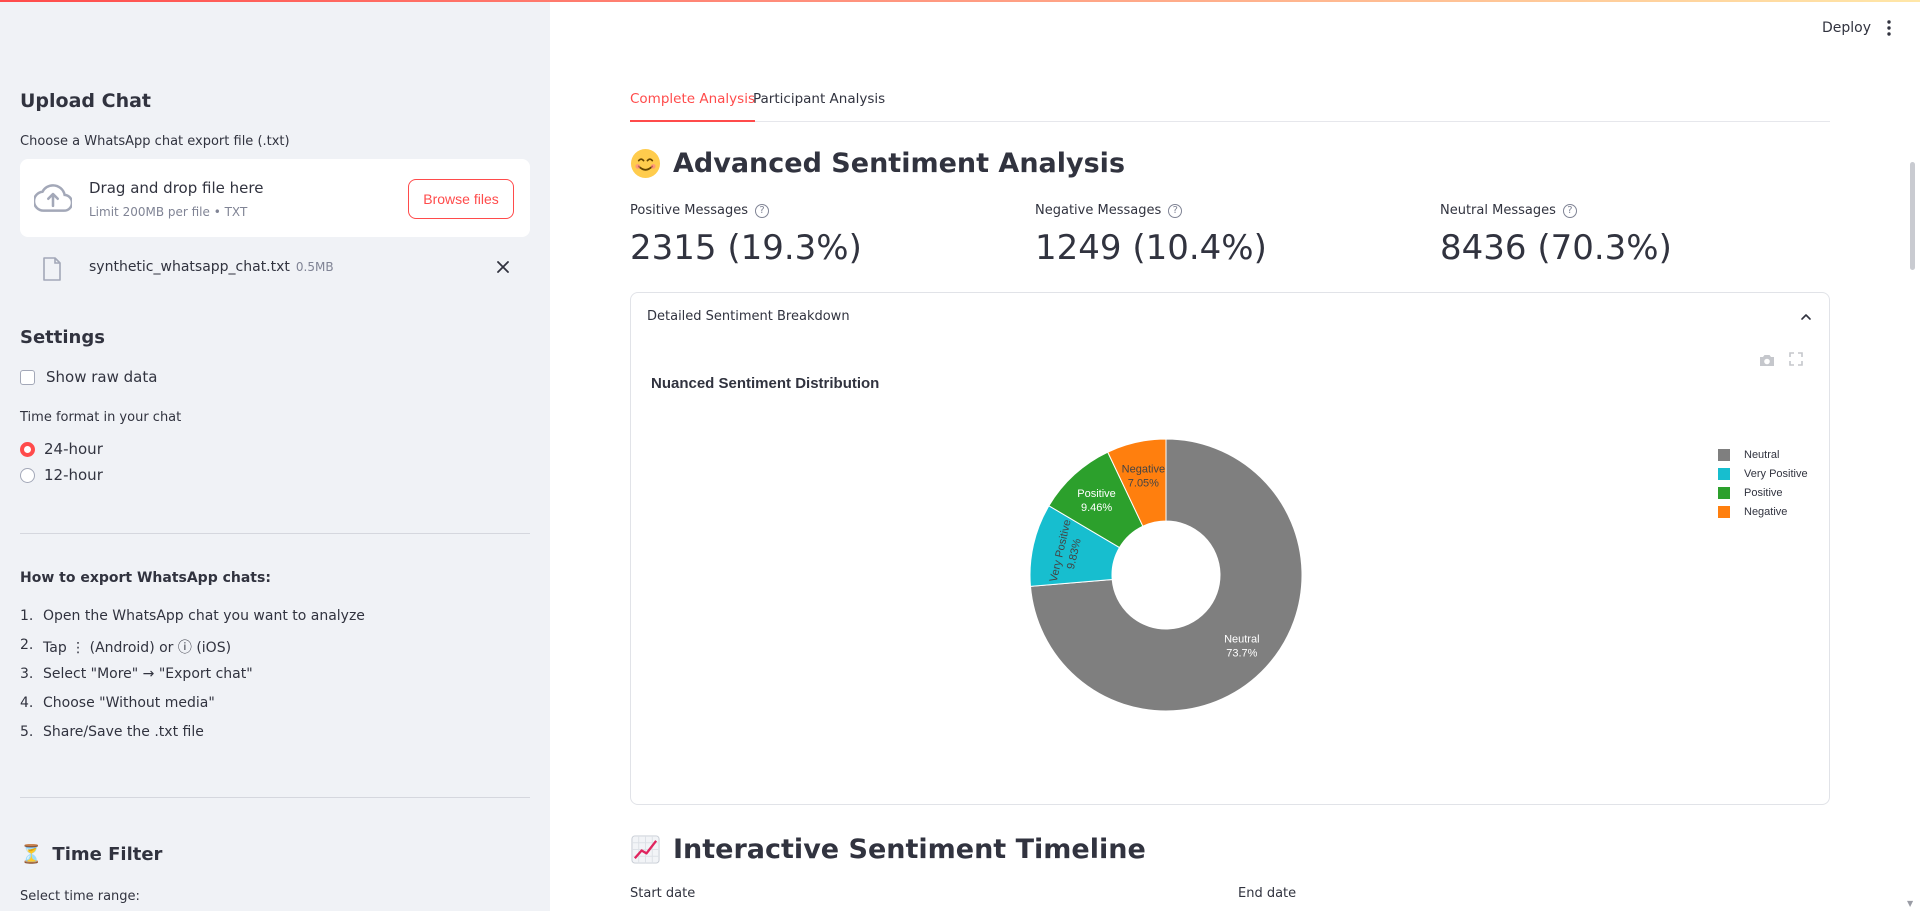  Describe the element at coordinates (645, 163) in the screenshot. I see `smiling-face-icon` at that location.